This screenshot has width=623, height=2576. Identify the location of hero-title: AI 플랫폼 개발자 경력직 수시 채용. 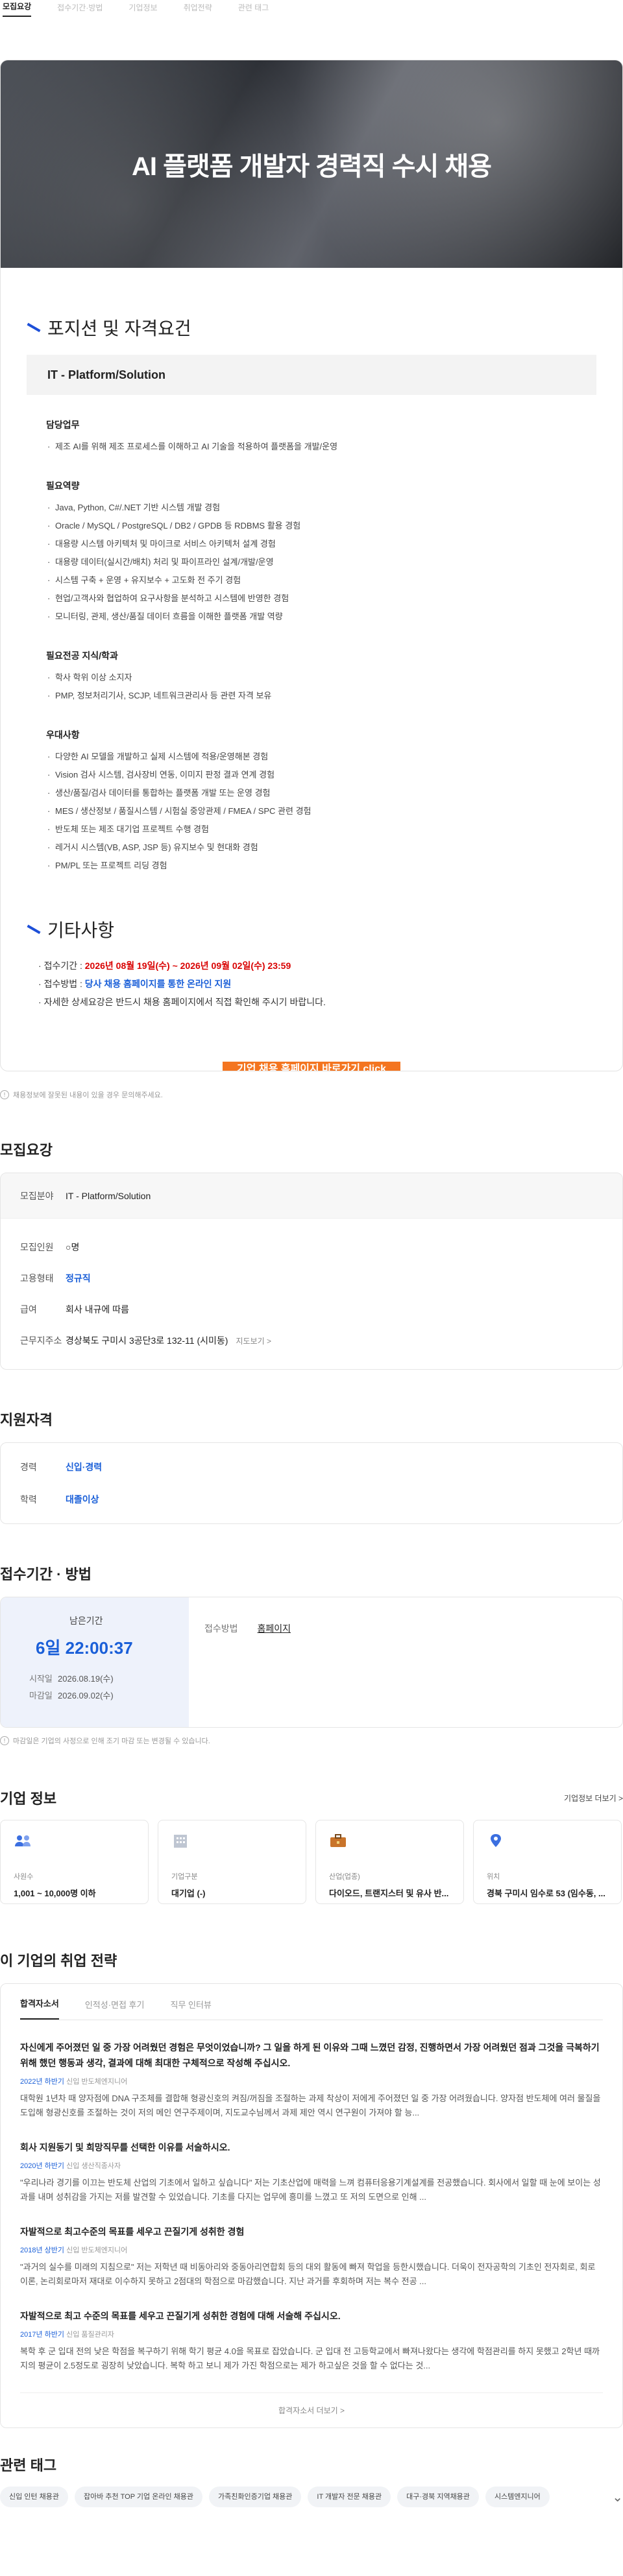
(312, 166).